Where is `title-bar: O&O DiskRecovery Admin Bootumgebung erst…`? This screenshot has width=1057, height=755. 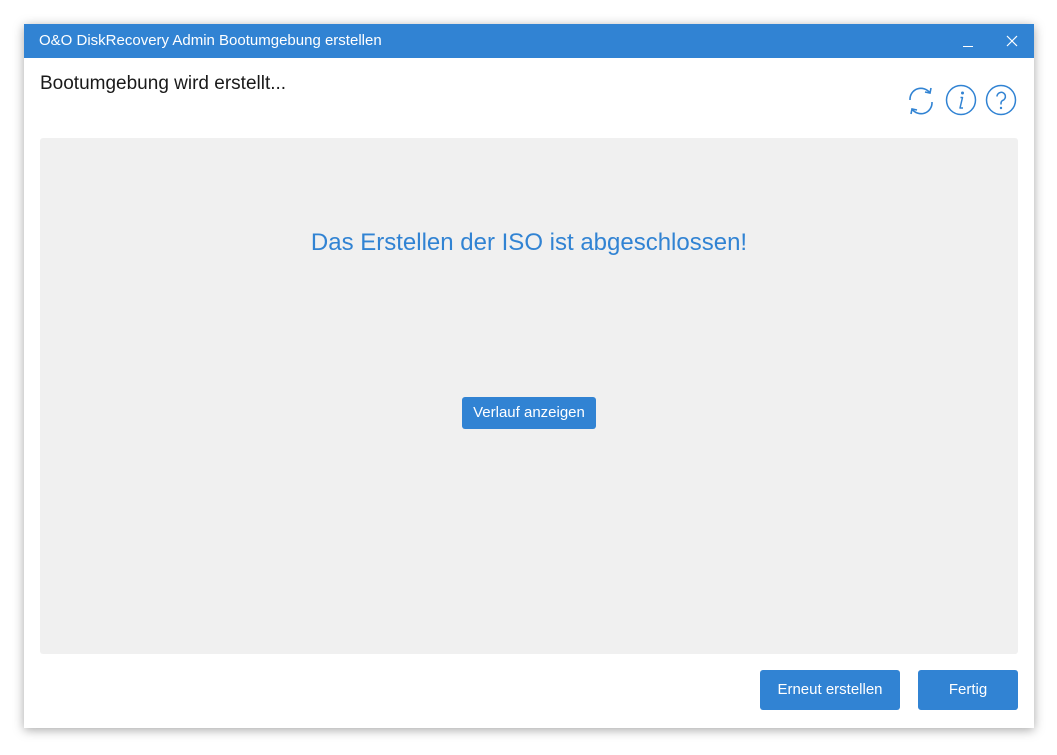
title-bar: O&O DiskRecovery Admin Bootumgebung erst… is located at coordinates (529, 41).